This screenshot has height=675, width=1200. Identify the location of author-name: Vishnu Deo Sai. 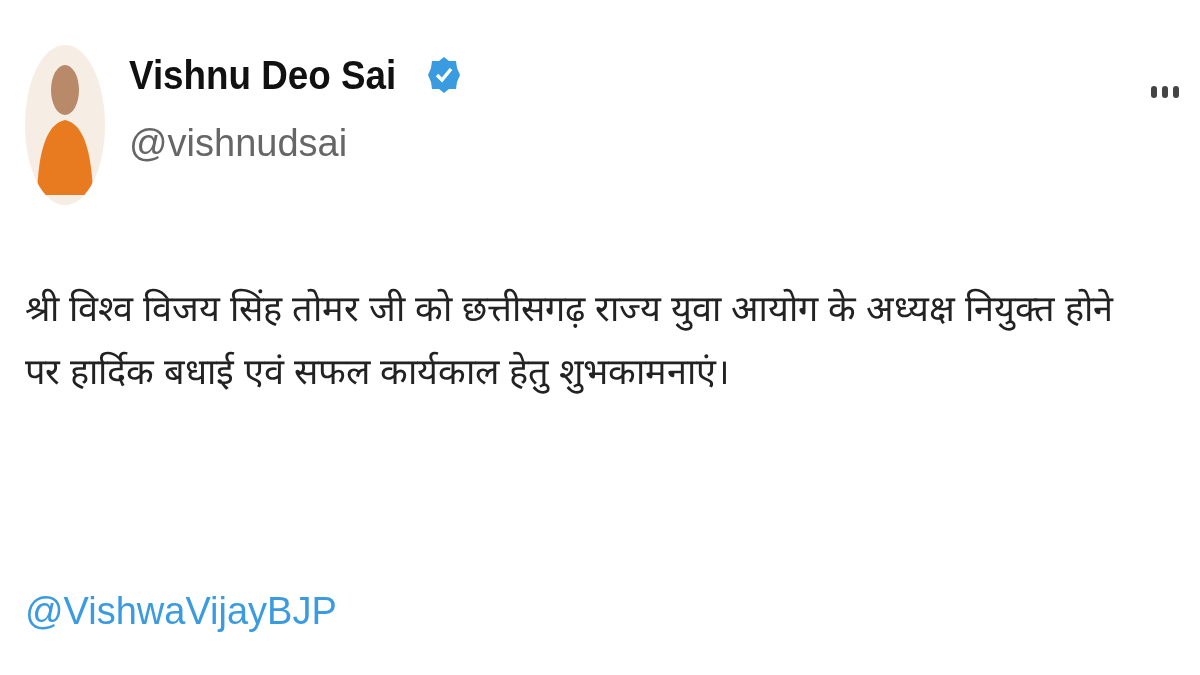
(263, 75).